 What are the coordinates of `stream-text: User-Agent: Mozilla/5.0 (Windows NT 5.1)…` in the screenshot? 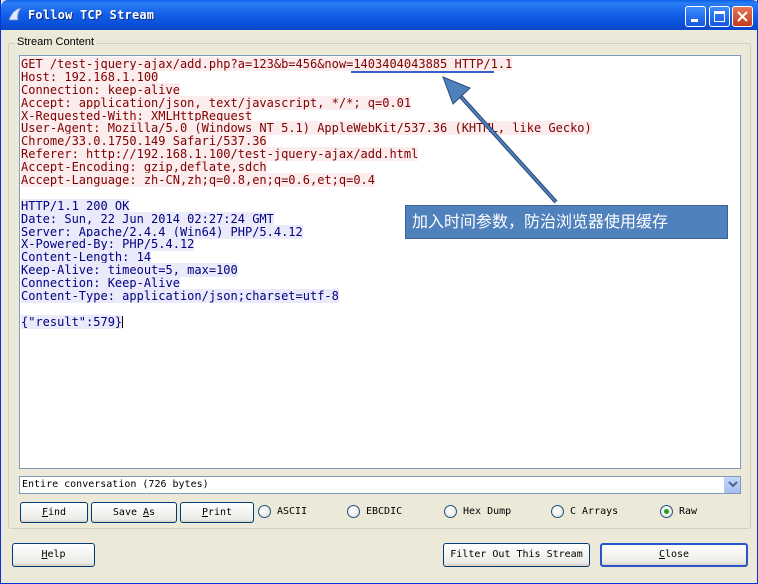 It's located at (306, 128).